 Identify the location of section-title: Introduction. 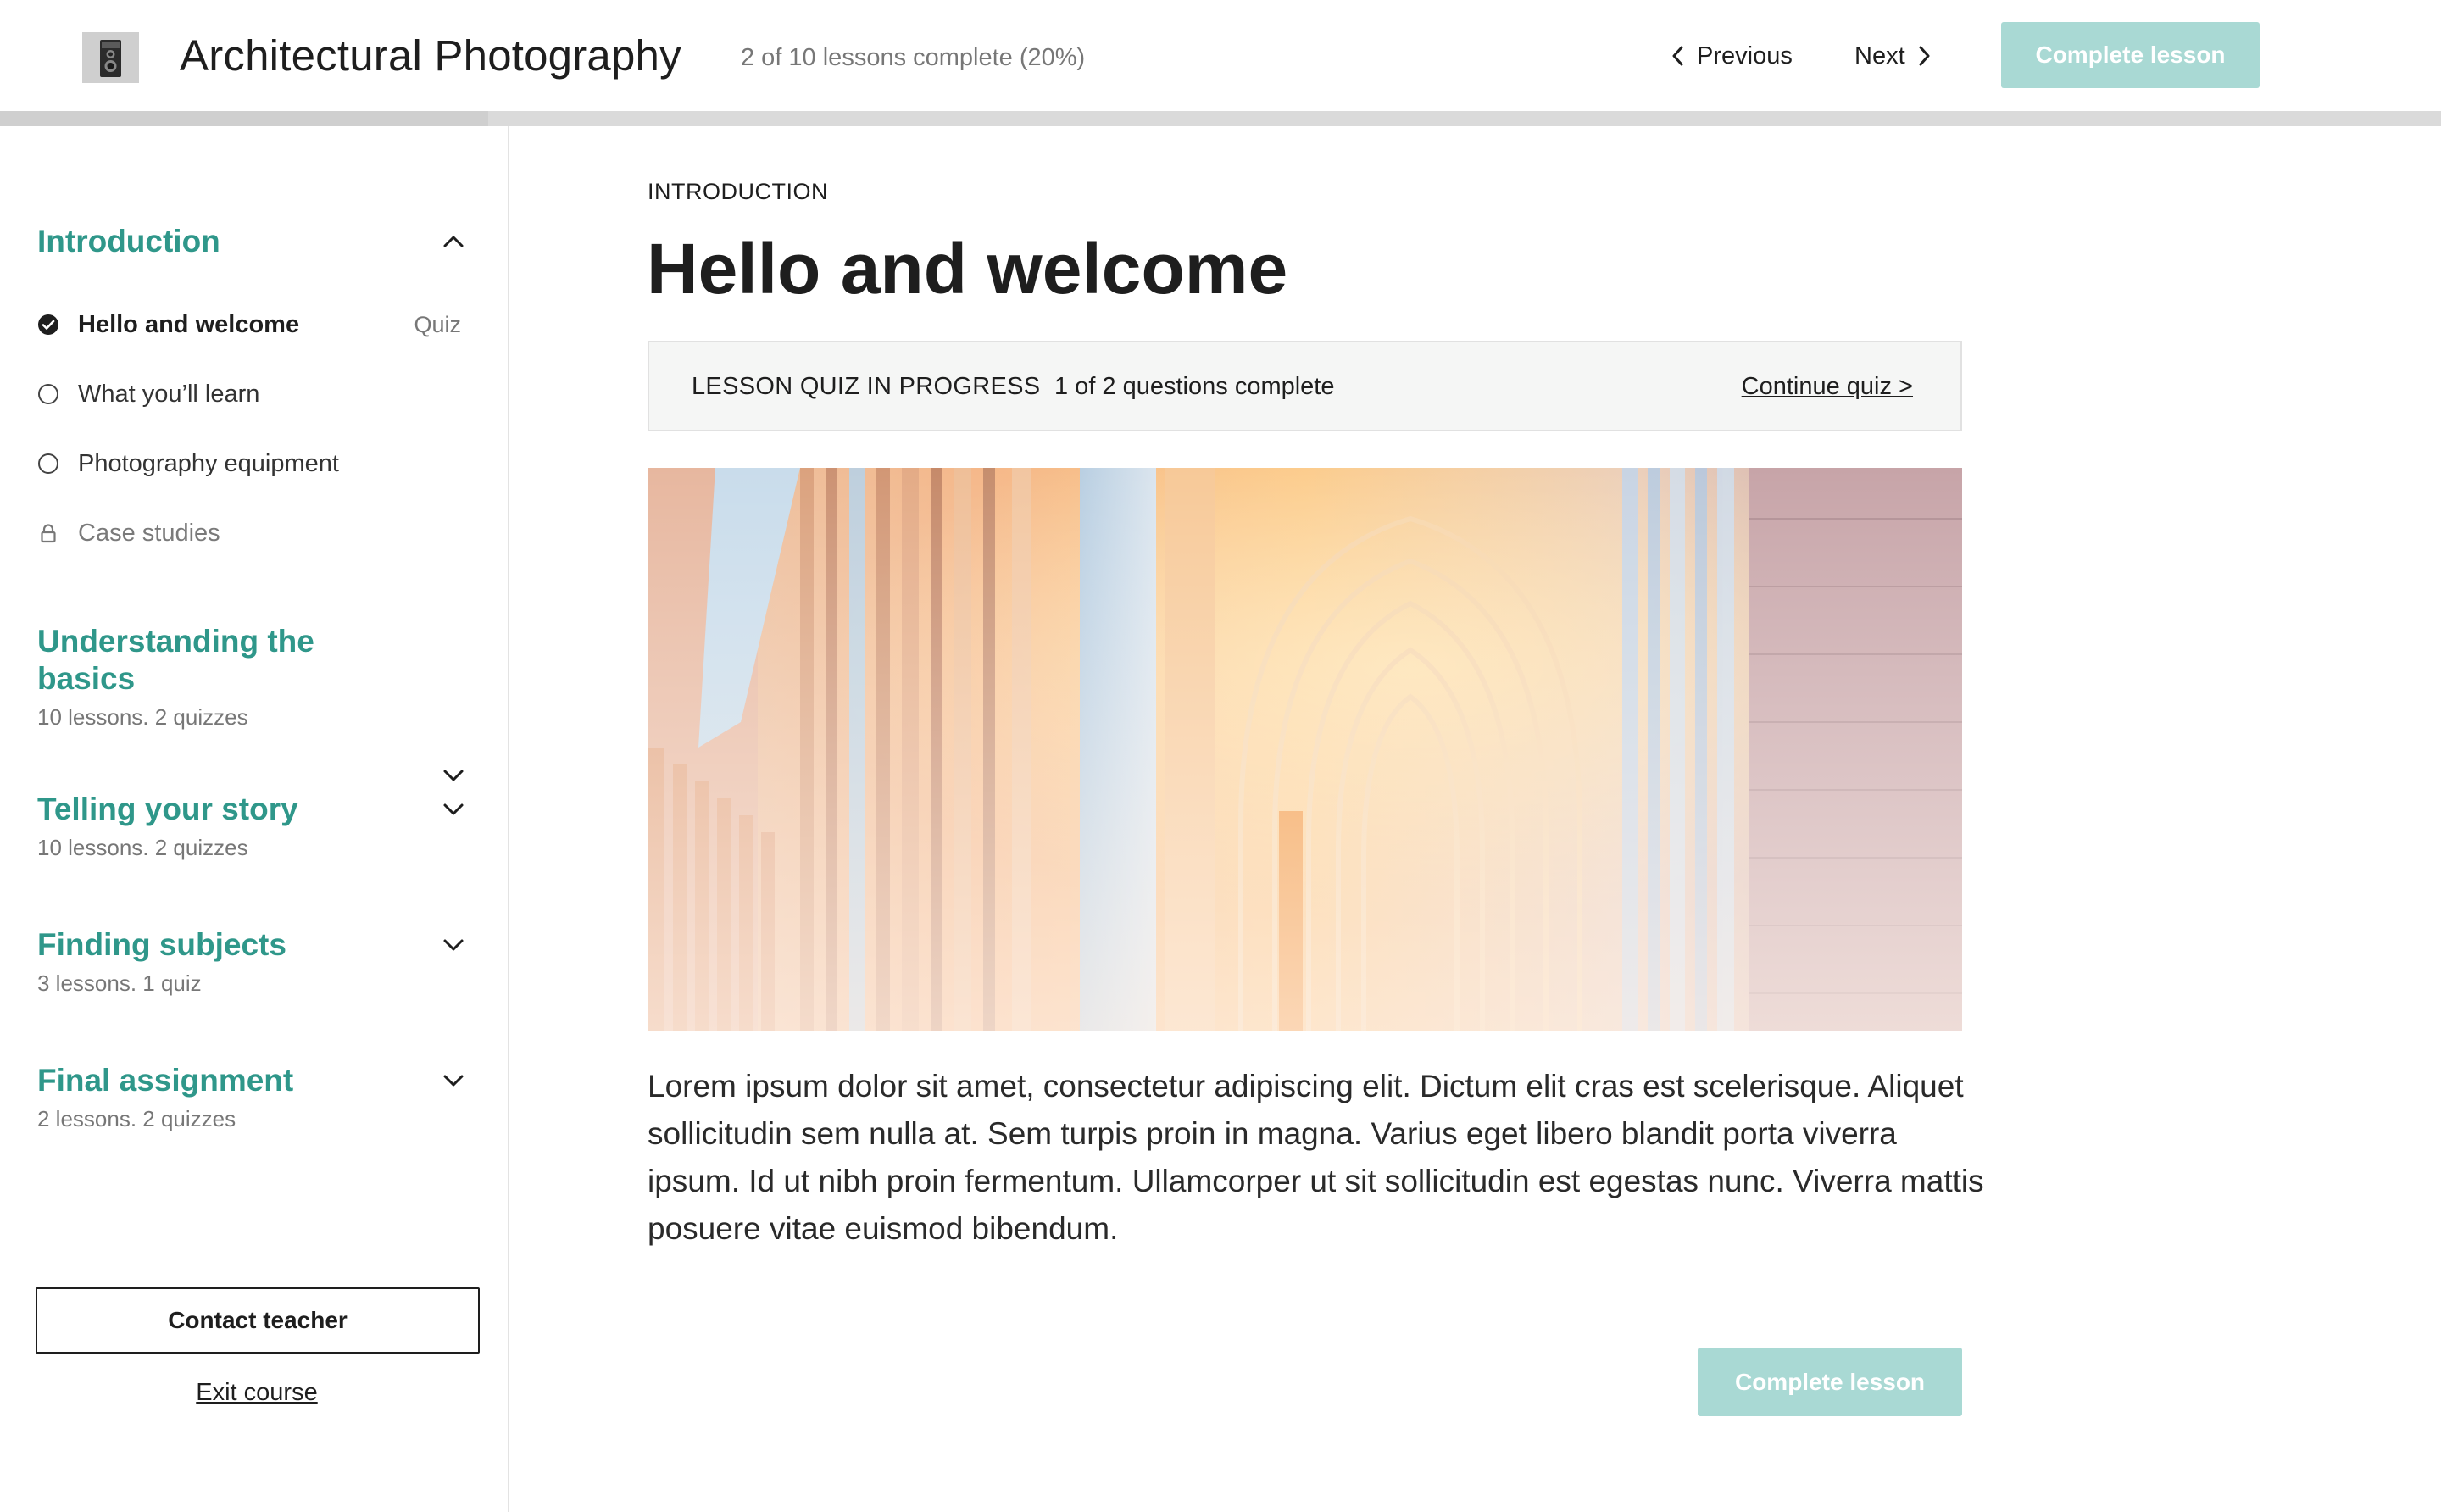
(128, 241).